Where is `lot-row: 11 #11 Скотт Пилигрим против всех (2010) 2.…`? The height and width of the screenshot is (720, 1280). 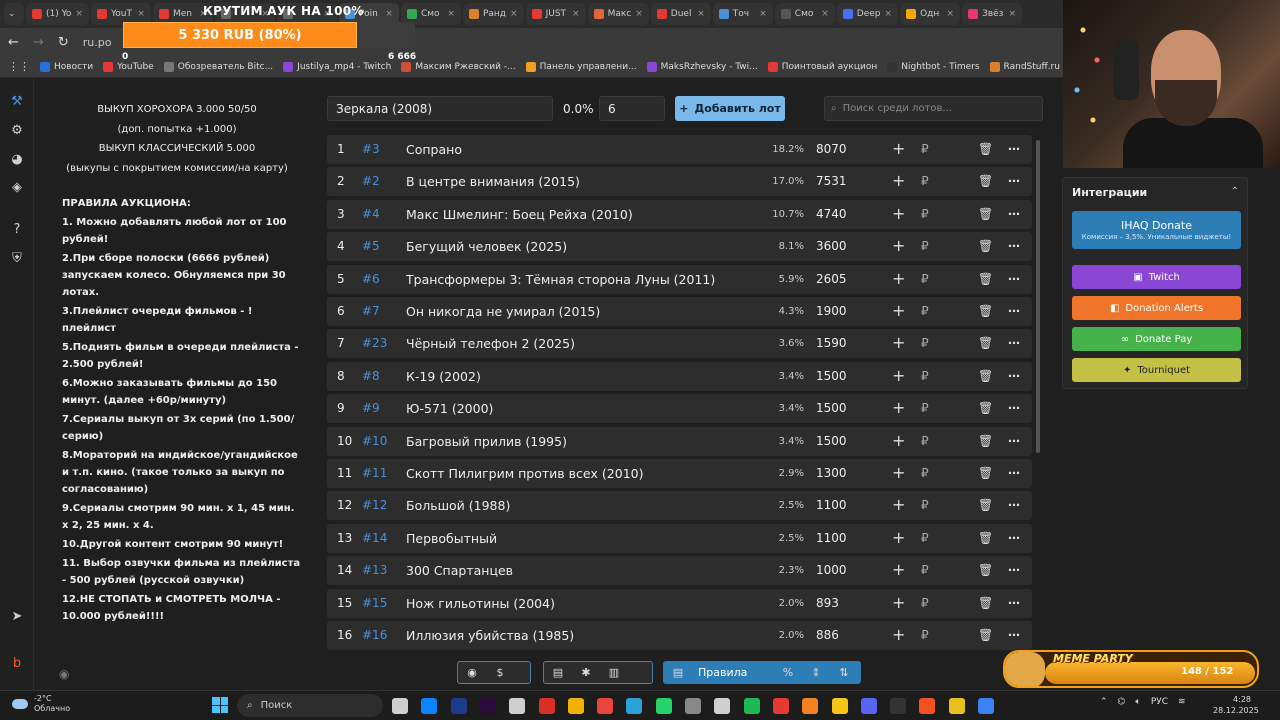
lot-row: 11 #11 Скотт Пилигрим против всех (2010) 2.… is located at coordinates (679, 473).